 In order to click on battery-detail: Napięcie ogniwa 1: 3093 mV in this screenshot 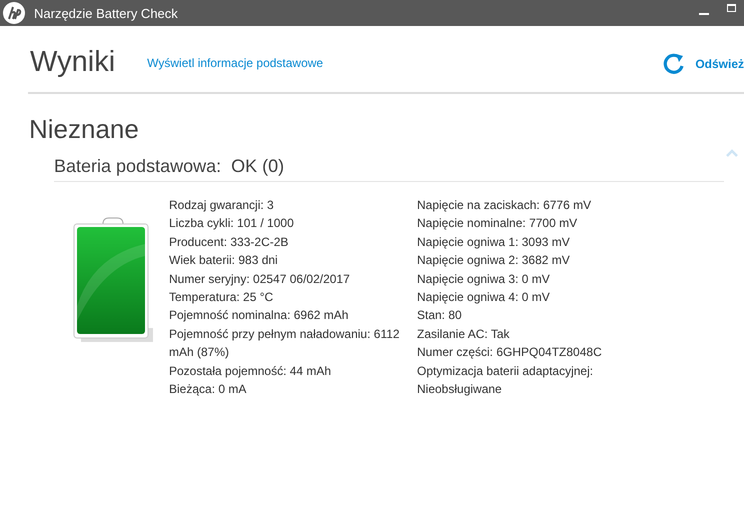, I will do `click(493, 242)`.